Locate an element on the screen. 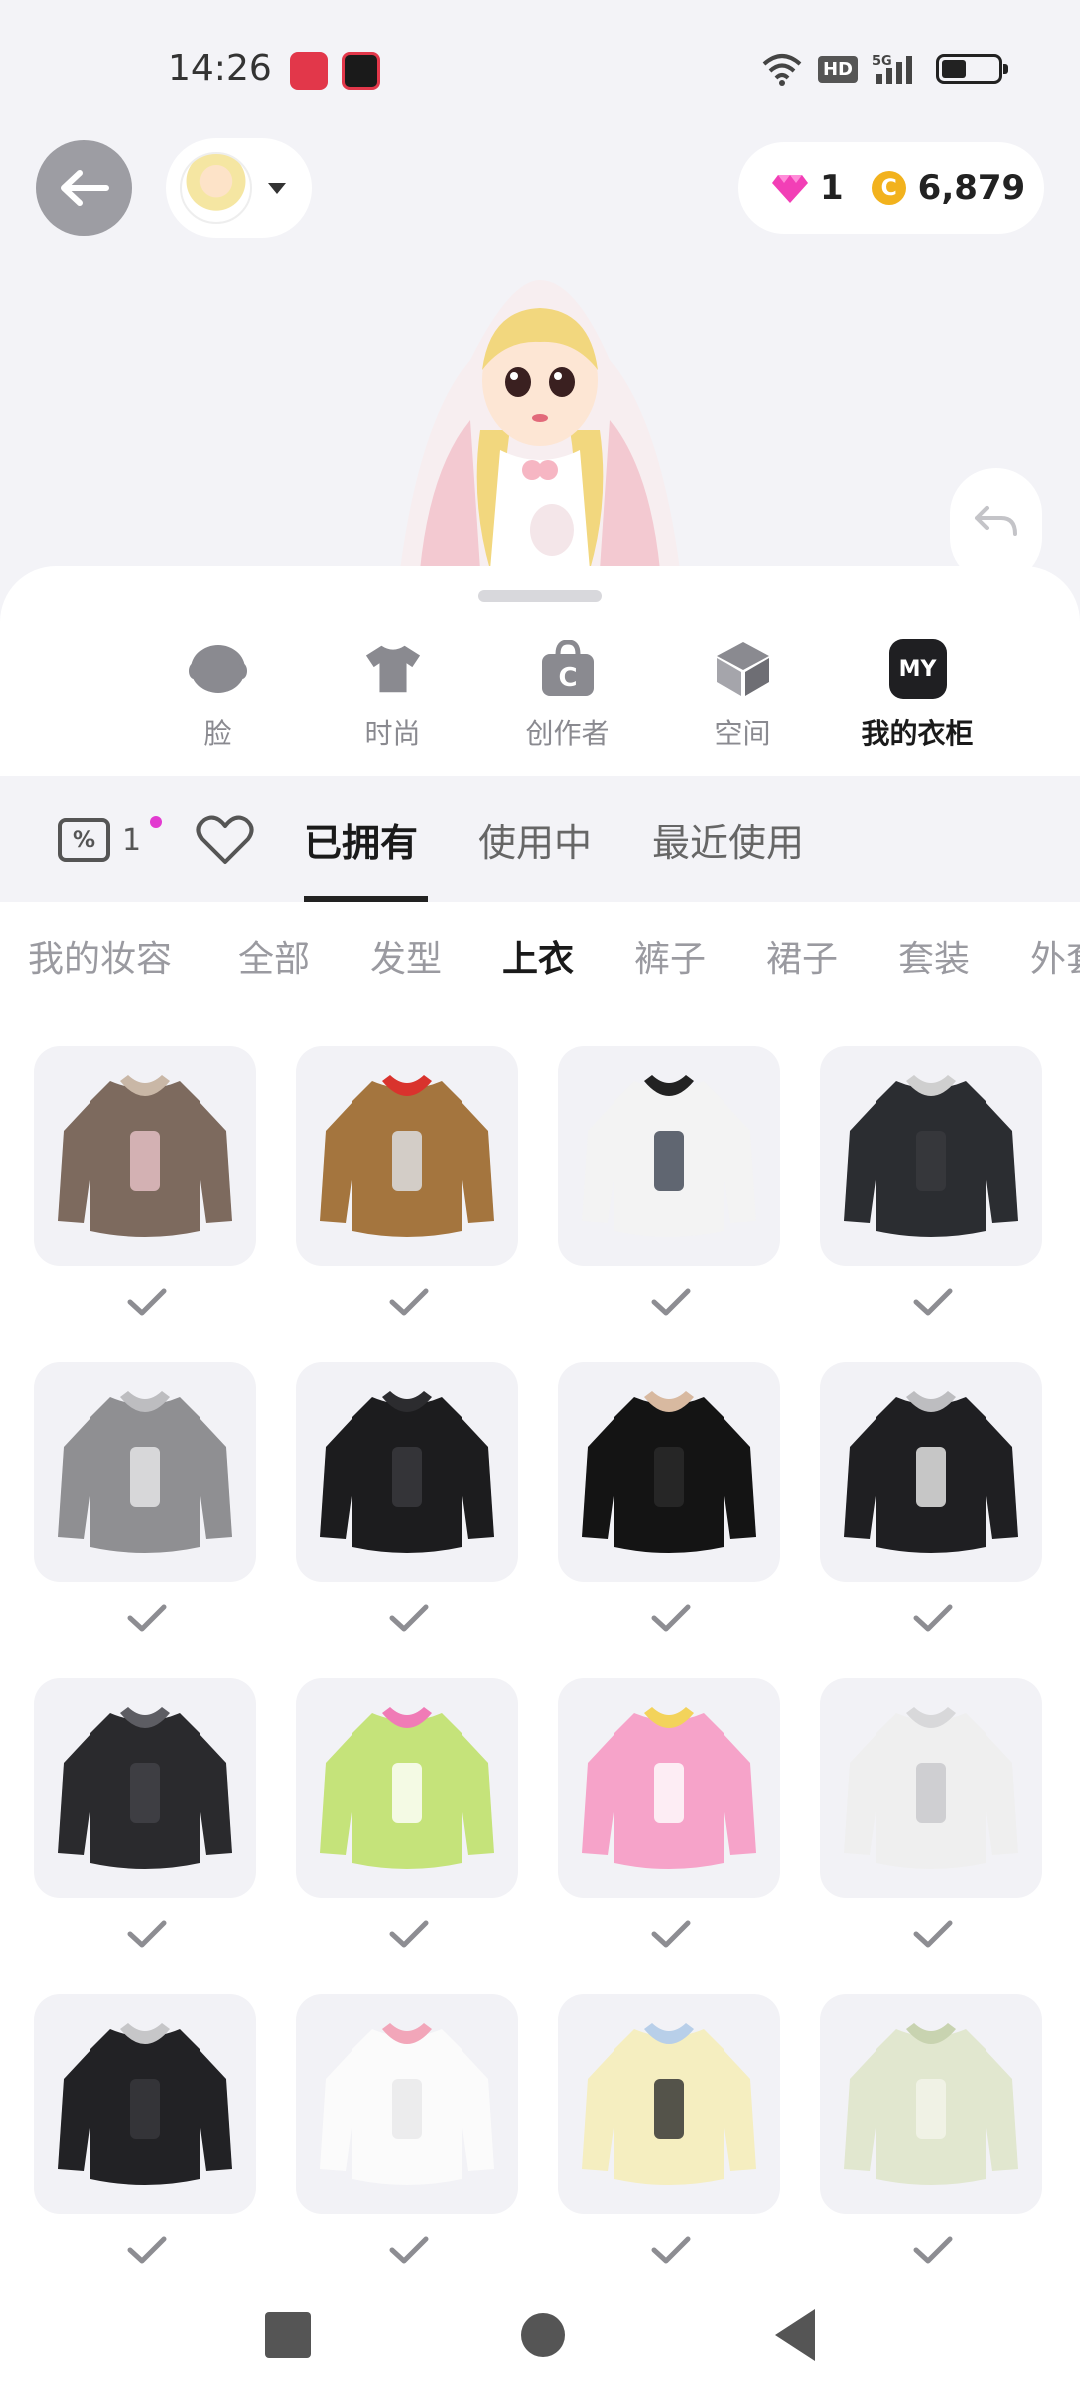 The height and width of the screenshot is (2400, 1080). tab-label: 创作者 is located at coordinates (567, 733).